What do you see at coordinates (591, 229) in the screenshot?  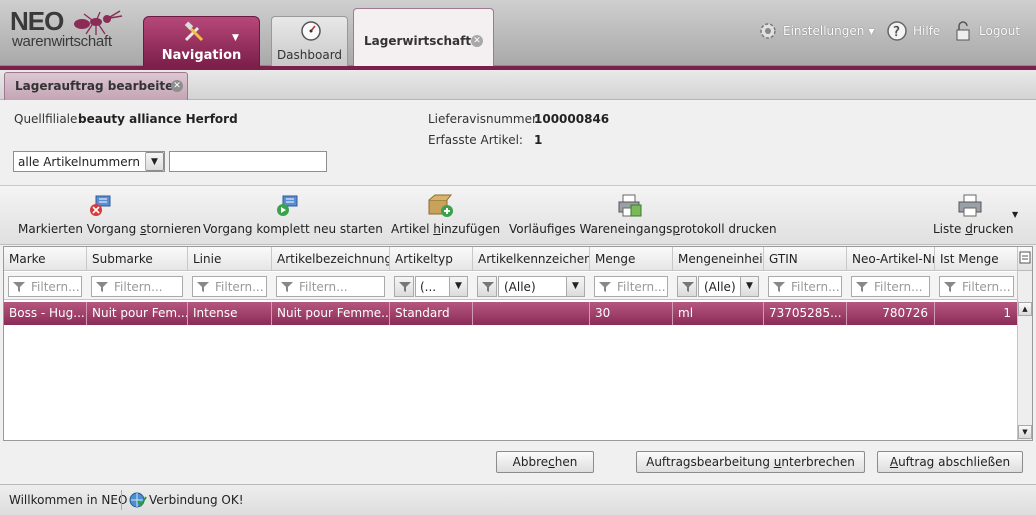 I see `print-protocol-label: Vorläufiges Wareneingangs` at bounding box center [591, 229].